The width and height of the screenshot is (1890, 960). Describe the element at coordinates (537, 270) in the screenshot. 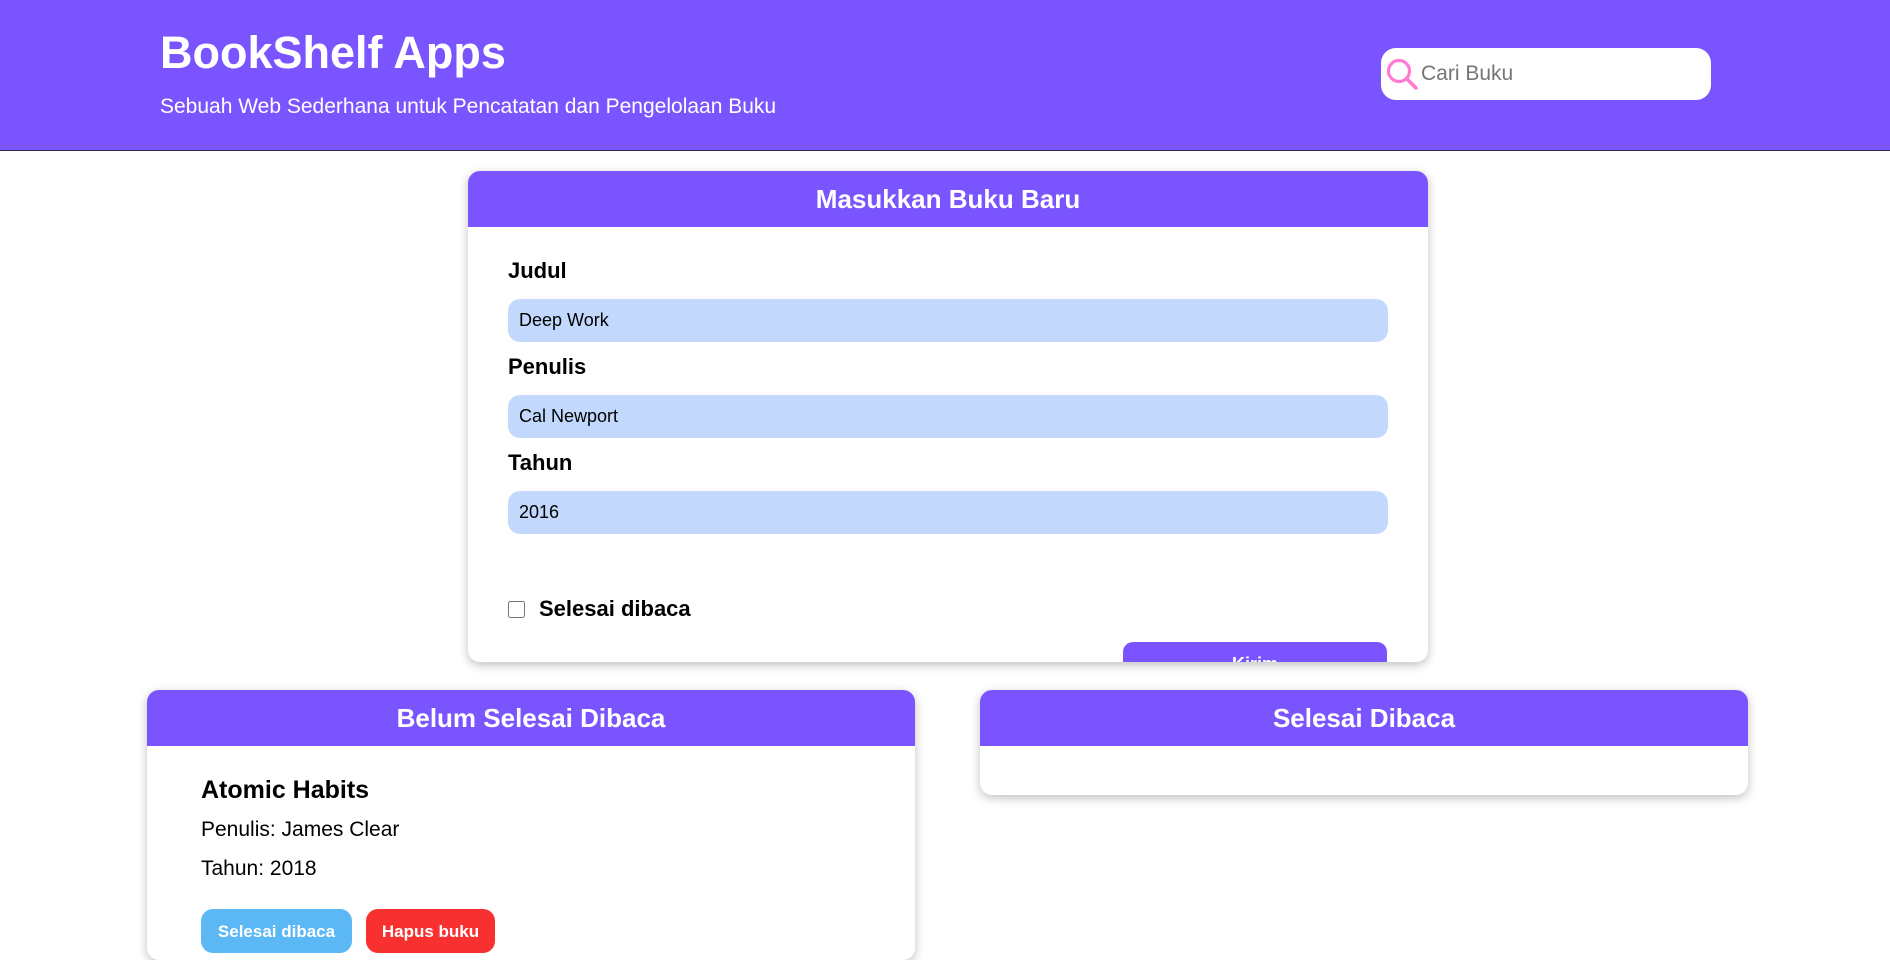

I see `title-label: Judul` at that location.